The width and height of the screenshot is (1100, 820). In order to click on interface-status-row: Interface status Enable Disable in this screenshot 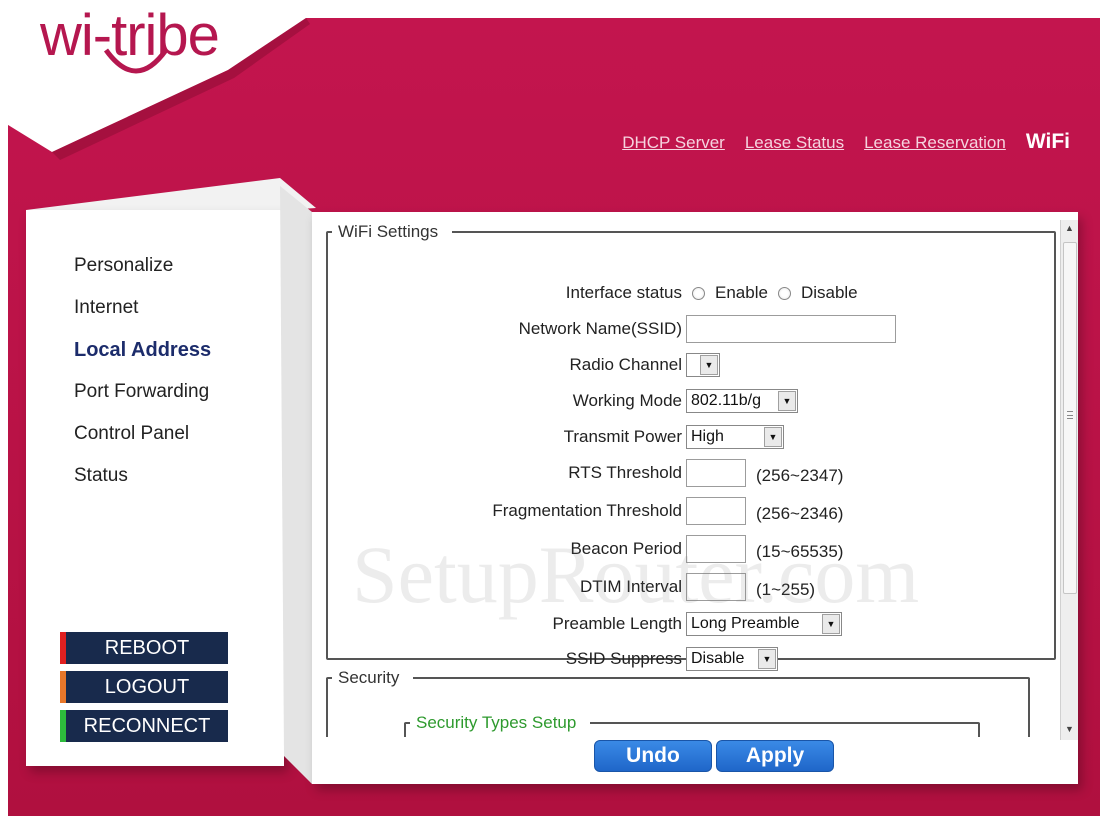, I will do `click(693, 293)`.